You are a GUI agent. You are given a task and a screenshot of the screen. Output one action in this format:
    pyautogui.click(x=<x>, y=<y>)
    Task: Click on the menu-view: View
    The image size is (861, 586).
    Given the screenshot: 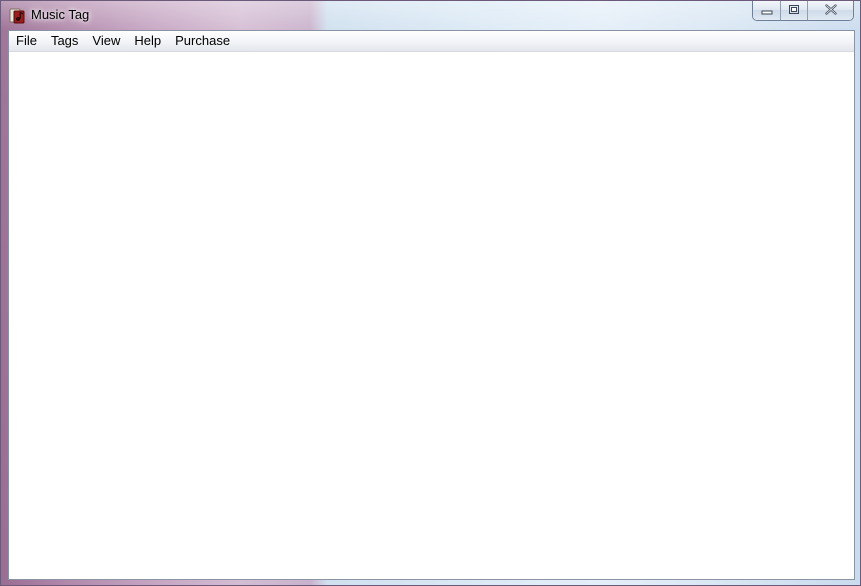 What is the action you would take?
    pyautogui.click(x=106, y=41)
    